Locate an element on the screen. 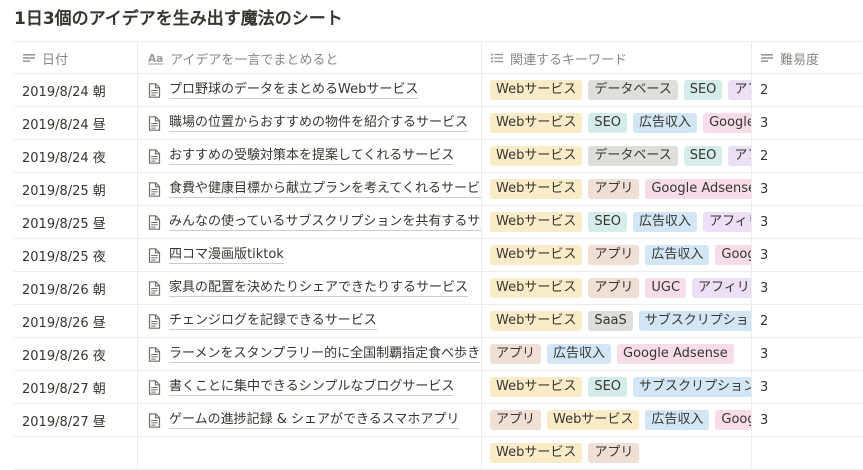 Image resolution: width=863 pixels, height=470 pixels. column-header-difficulty: 難易度 is located at coordinates (807, 58).